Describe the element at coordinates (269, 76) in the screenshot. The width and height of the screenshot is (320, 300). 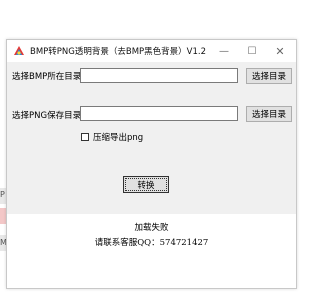
I see `bmp-browse-button: 选择目录` at that location.